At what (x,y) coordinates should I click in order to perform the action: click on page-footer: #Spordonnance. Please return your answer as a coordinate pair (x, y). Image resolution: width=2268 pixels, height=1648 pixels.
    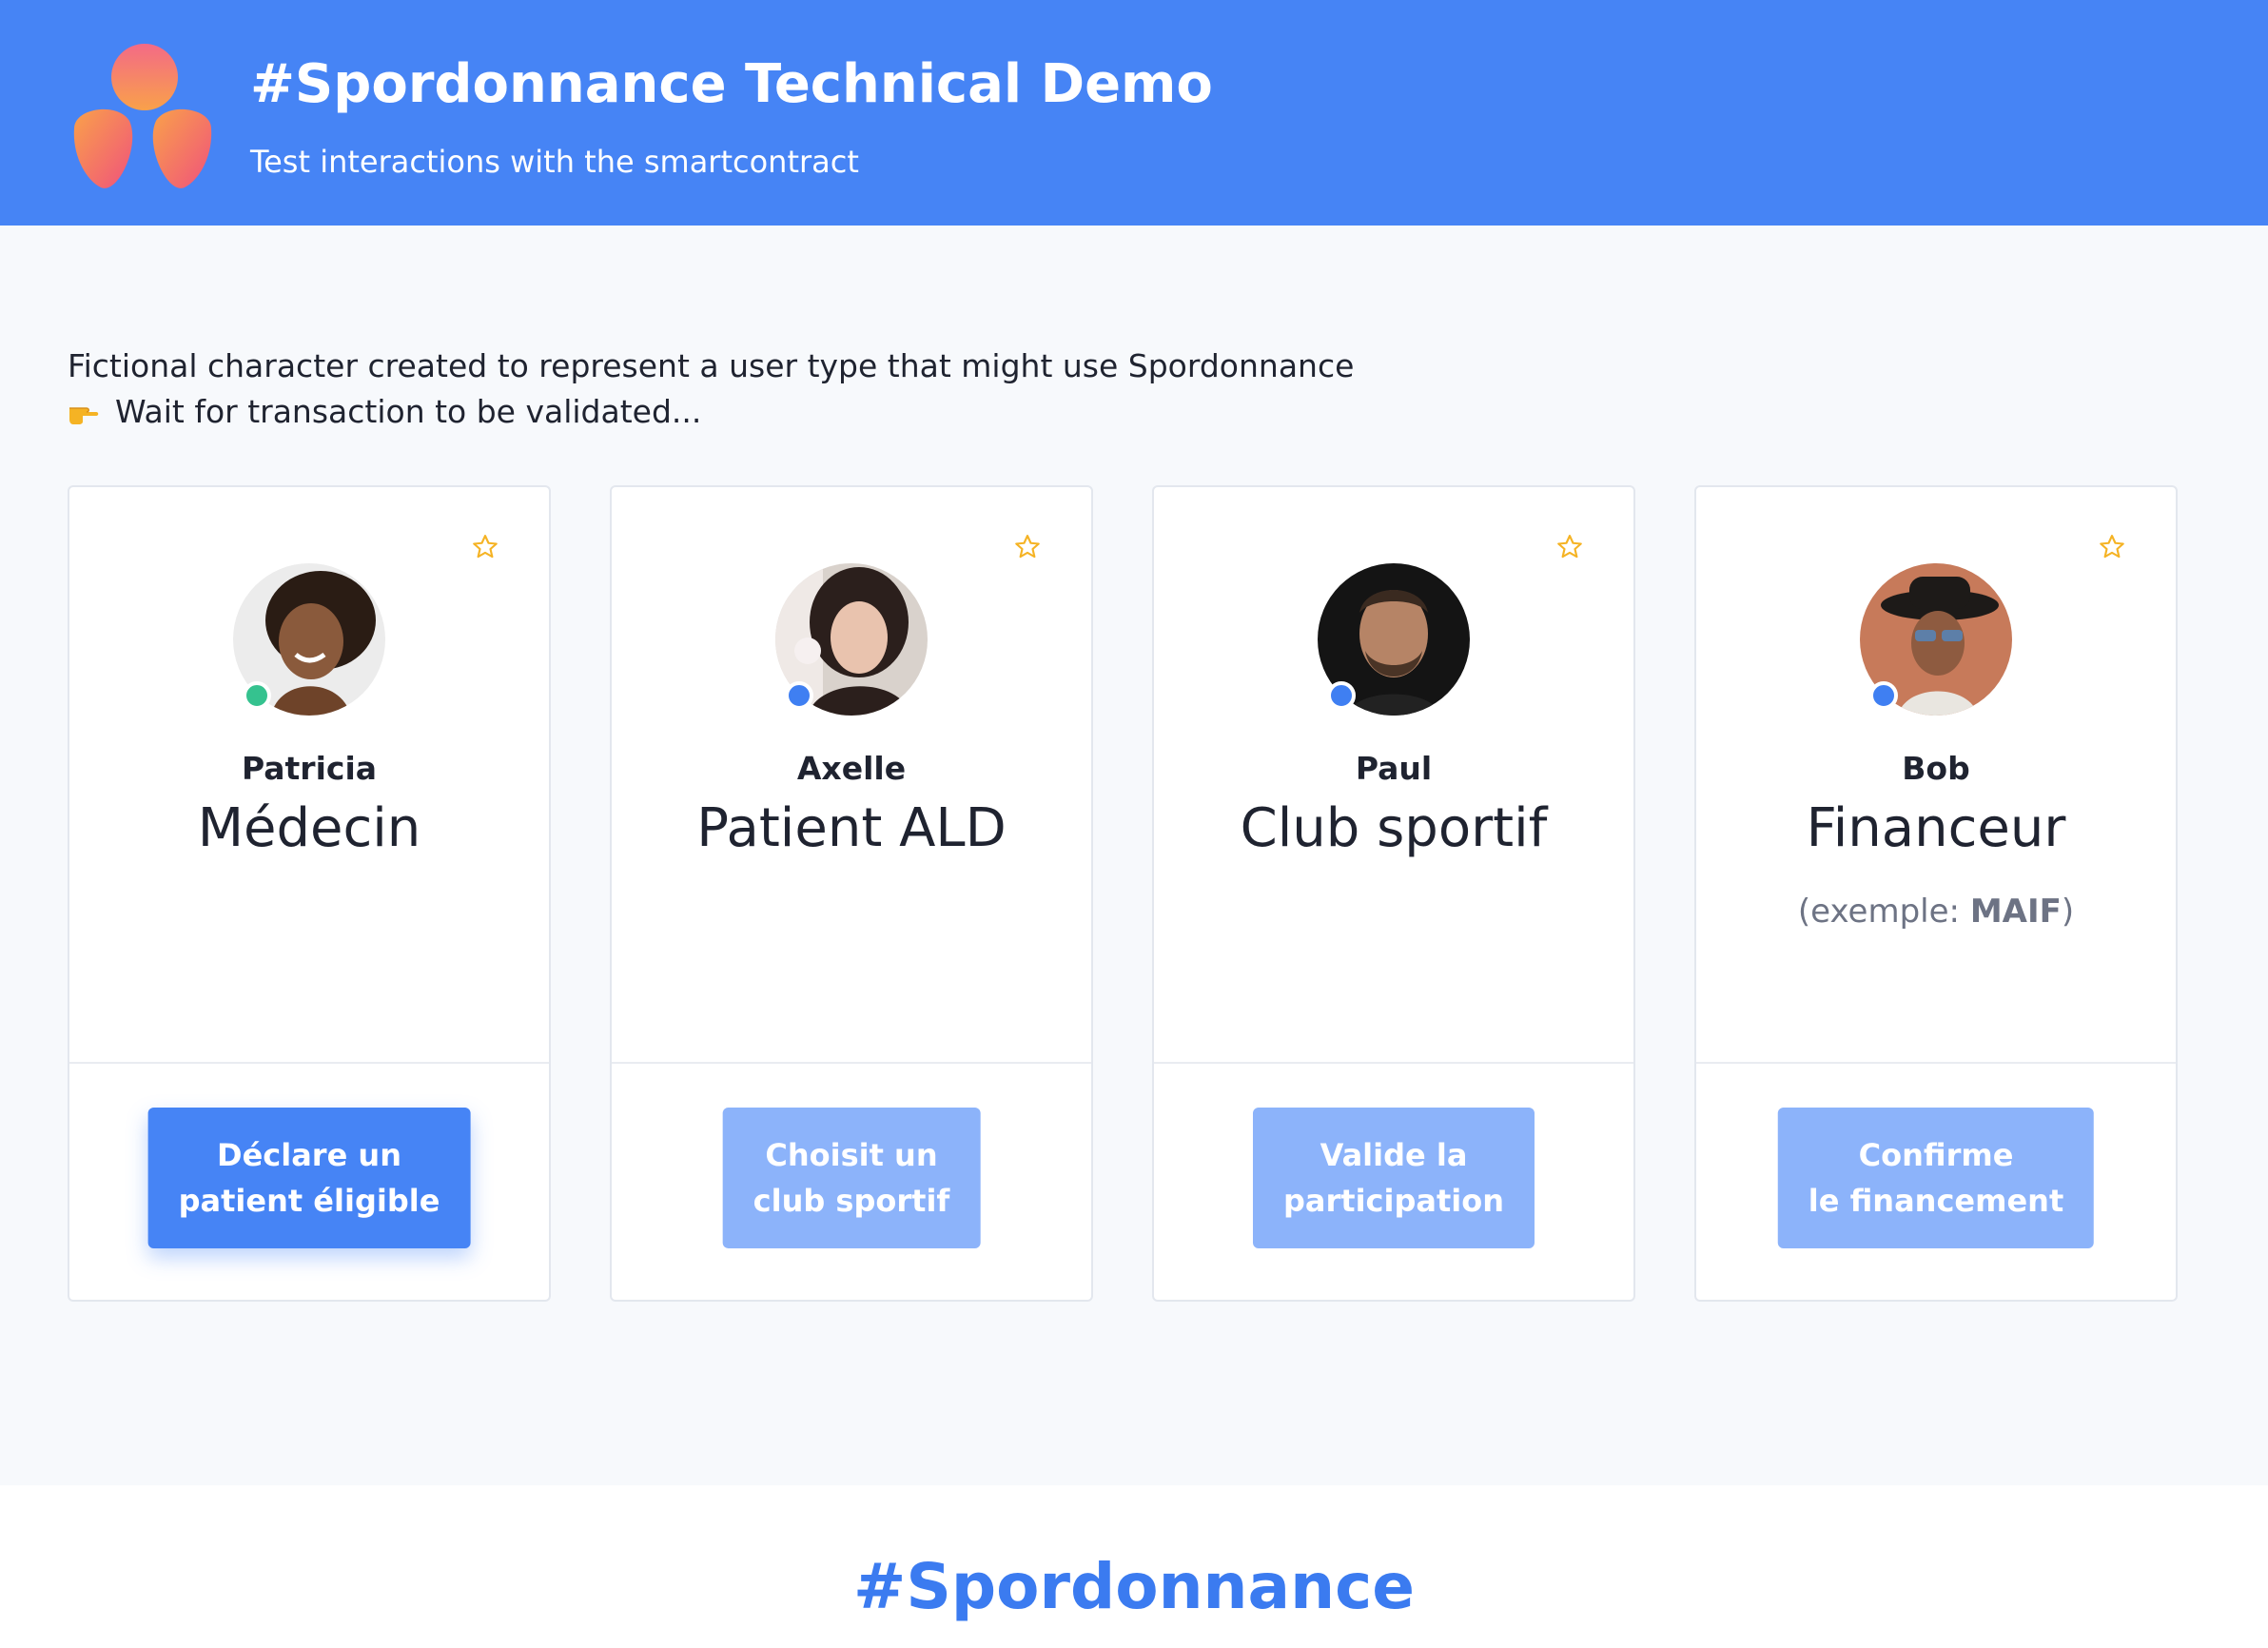
    Looking at the image, I should click on (1134, 1567).